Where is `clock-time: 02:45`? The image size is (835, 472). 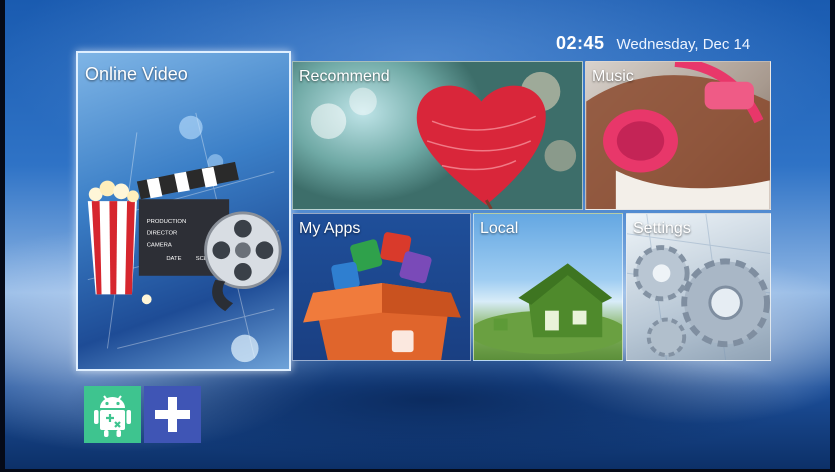
clock-time: 02:45 is located at coordinates (580, 43).